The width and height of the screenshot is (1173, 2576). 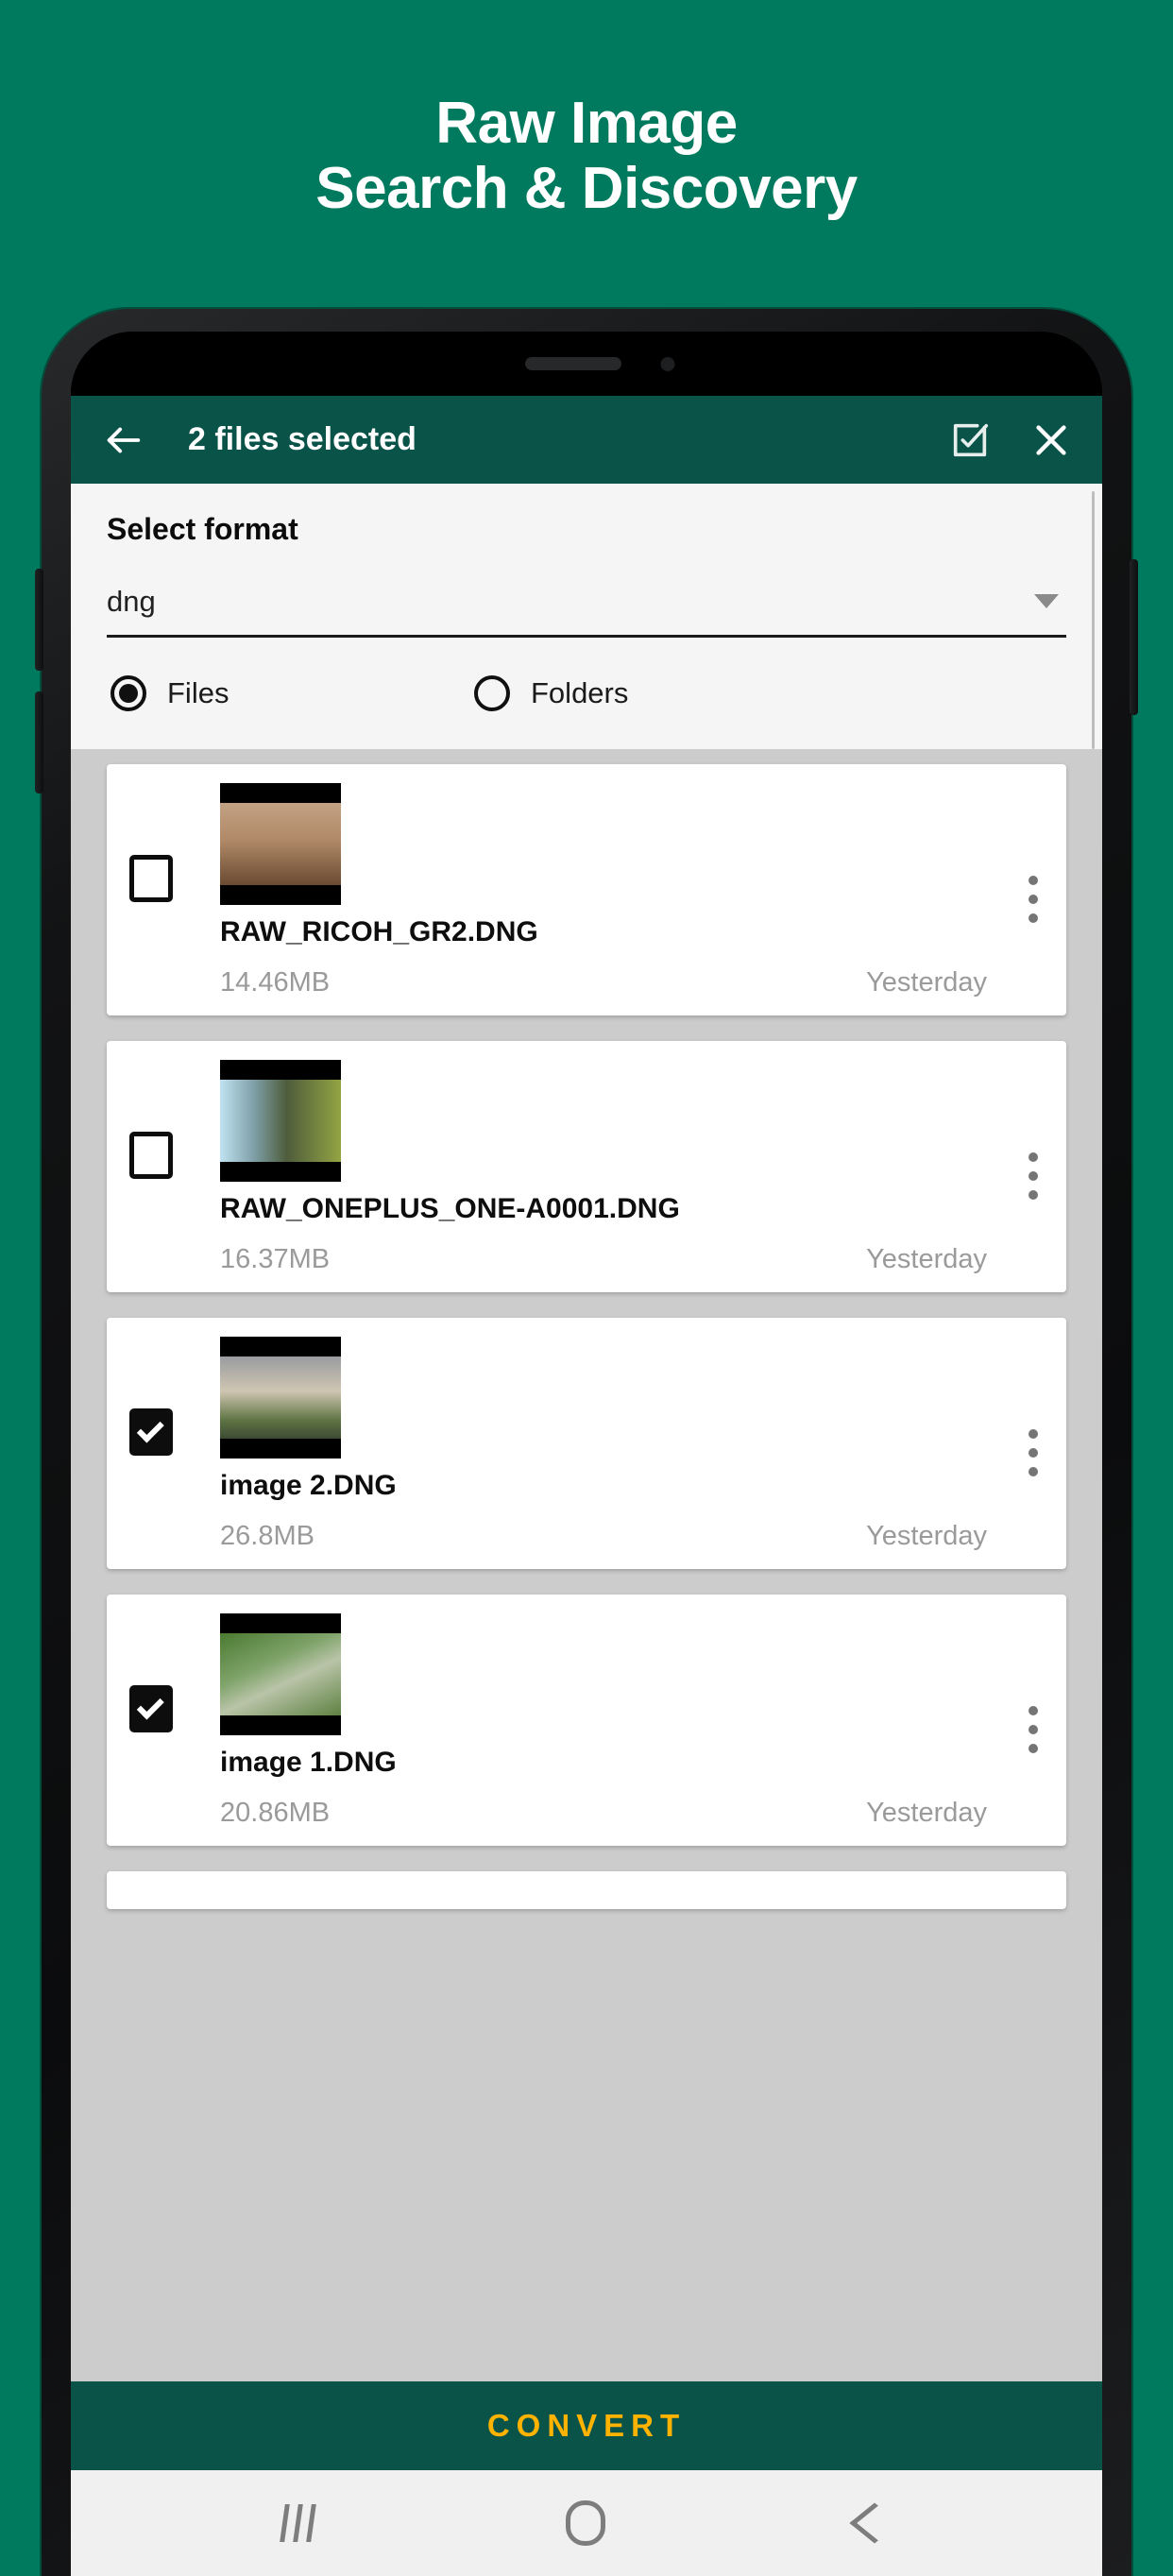 What do you see at coordinates (275, 982) in the screenshot?
I see `file-size-0: 14.46MB` at bounding box center [275, 982].